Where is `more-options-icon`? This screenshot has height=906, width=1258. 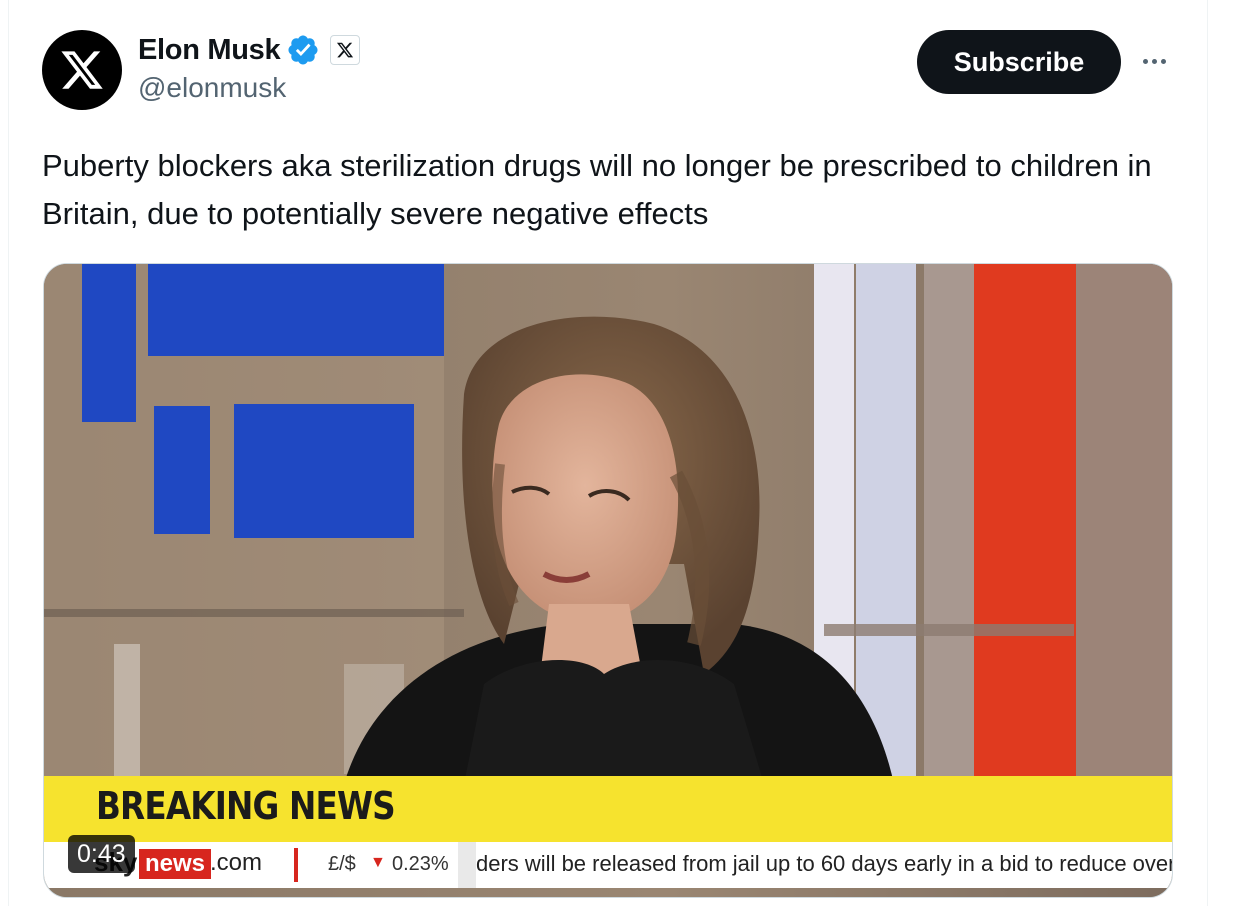
more-options-icon is located at coordinates (1154, 61).